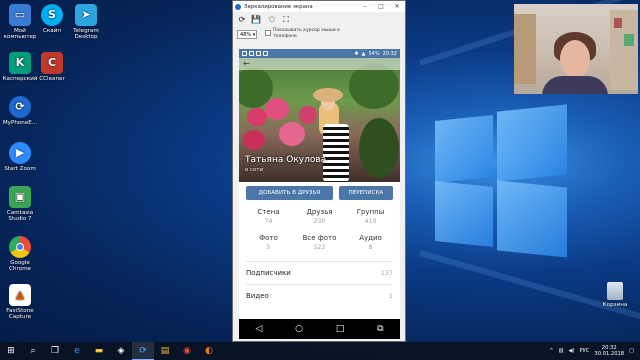  I want to click on row-label: Видео, so click(257, 296).